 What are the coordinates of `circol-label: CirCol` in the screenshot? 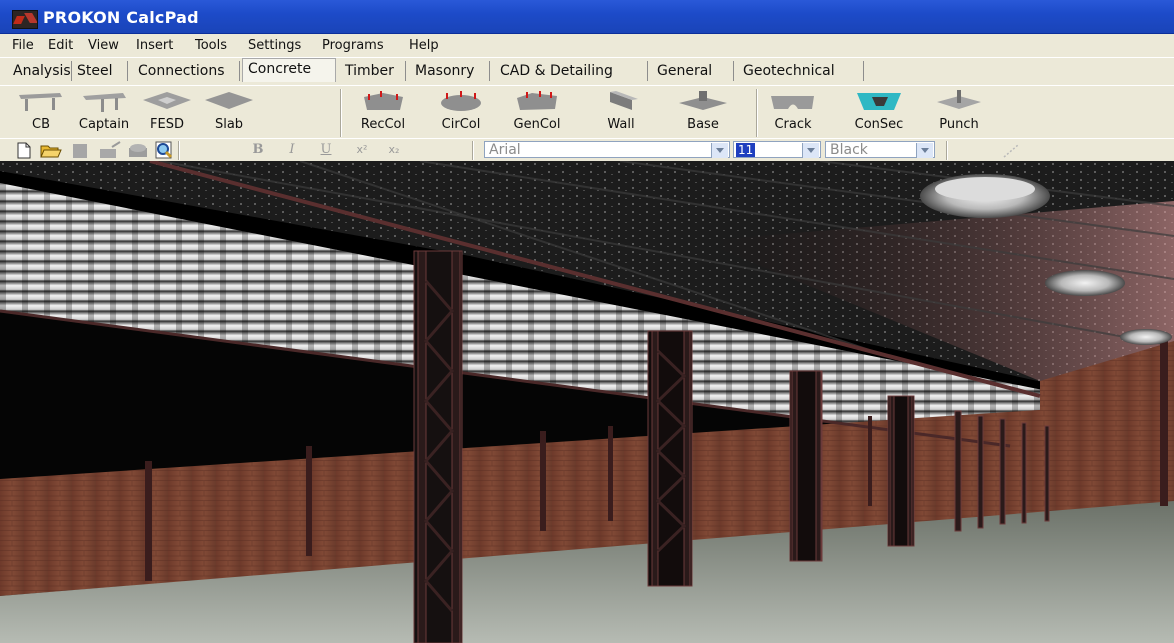 It's located at (461, 124).